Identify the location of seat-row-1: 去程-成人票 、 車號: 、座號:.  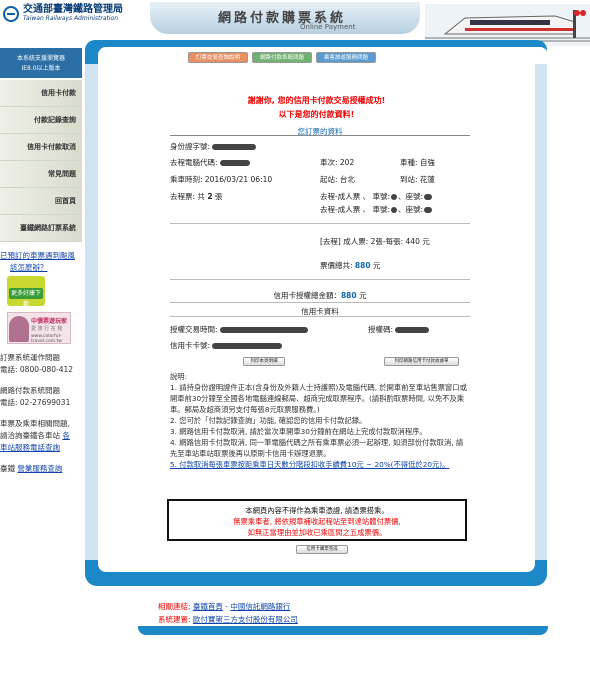
(376, 196).